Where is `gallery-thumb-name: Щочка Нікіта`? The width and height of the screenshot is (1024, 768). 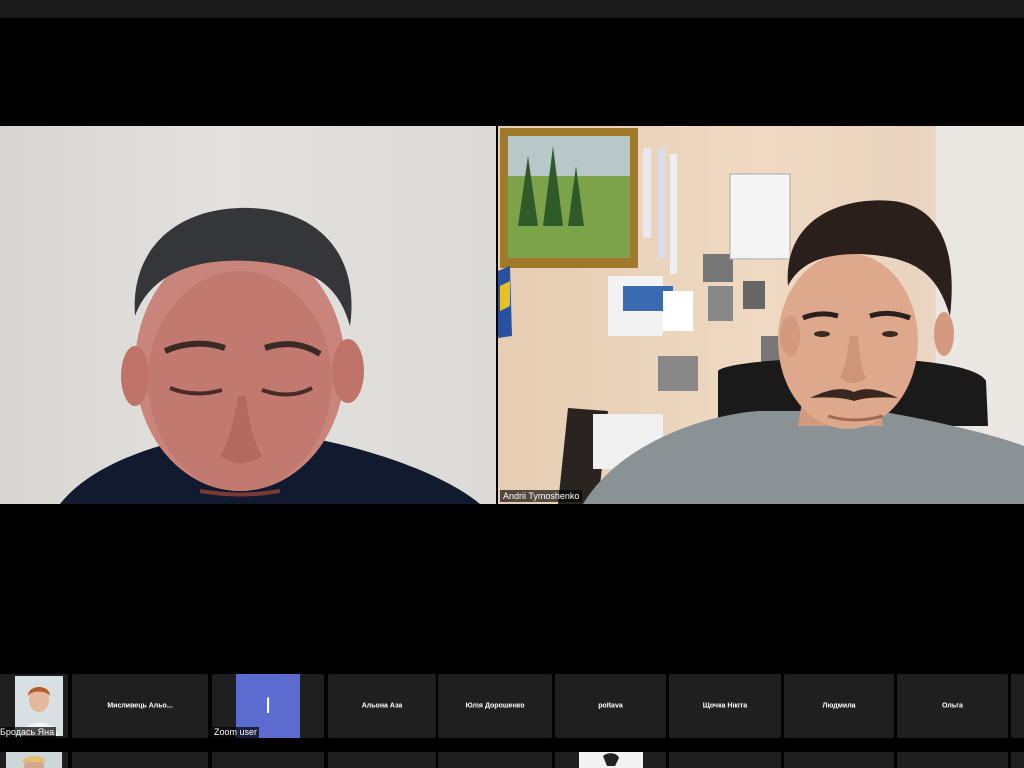 gallery-thumb-name: Щочка Нікіта is located at coordinates (725, 706).